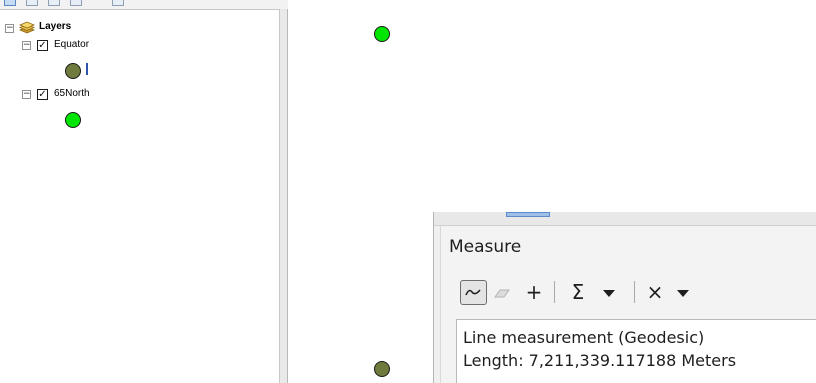 Image resolution: width=816 pixels, height=383 pixels. I want to click on 65north-map-point, so click(382, 34).